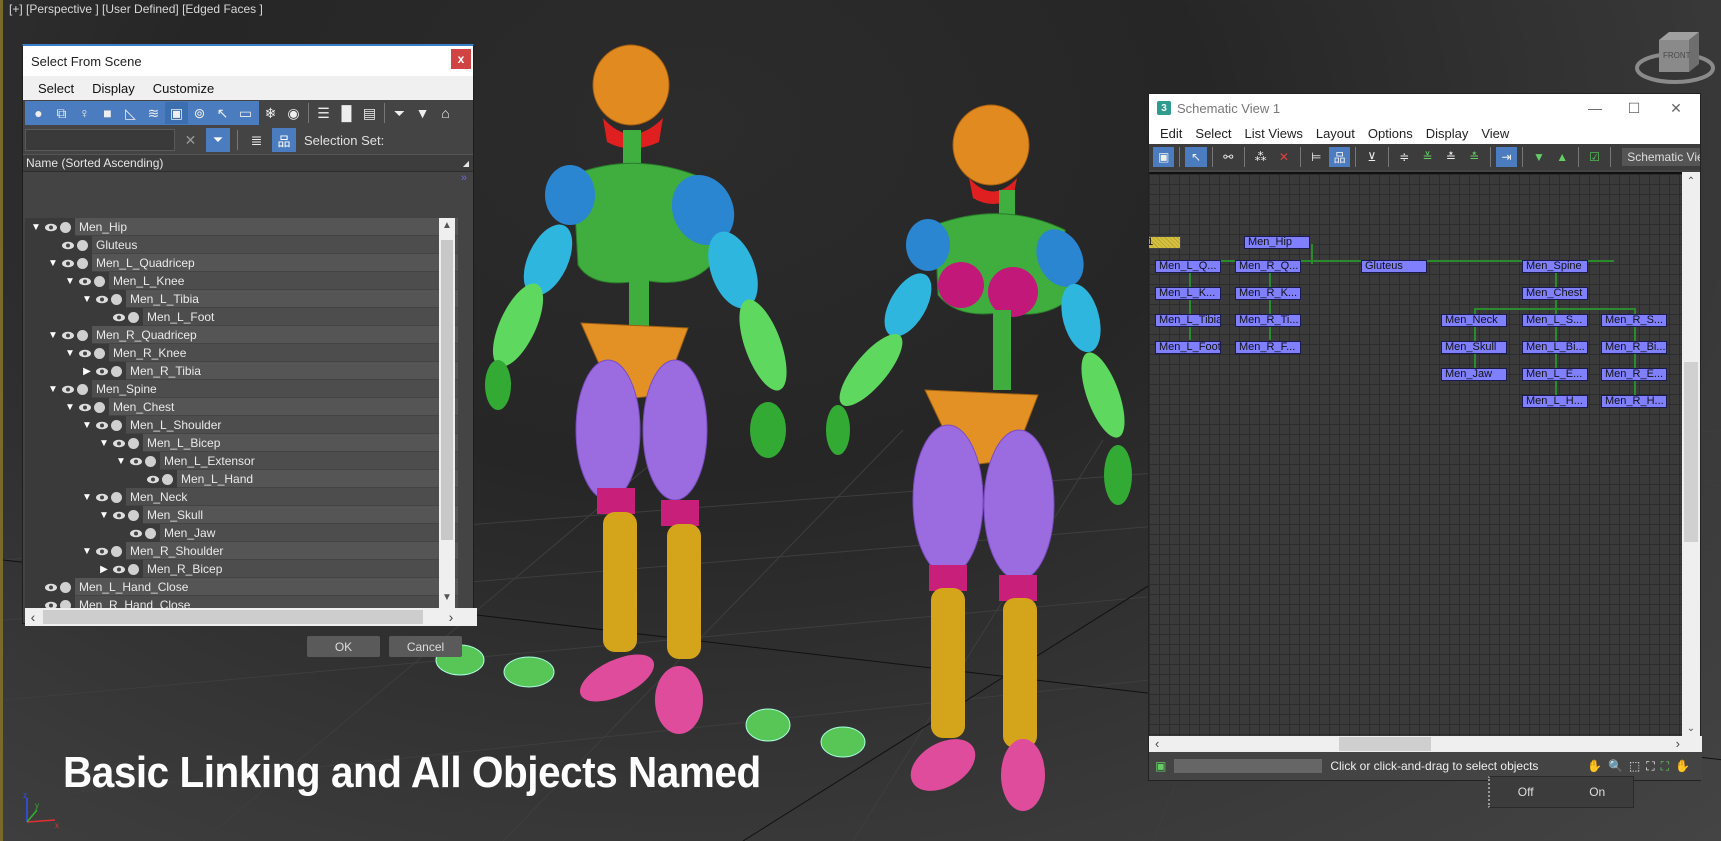 The image size is (1721, 841). What do you see at coordinates (292, 299) in the screenshot?
I see `object-name: Men_L_Tibia` at bounding box center [292, 299].